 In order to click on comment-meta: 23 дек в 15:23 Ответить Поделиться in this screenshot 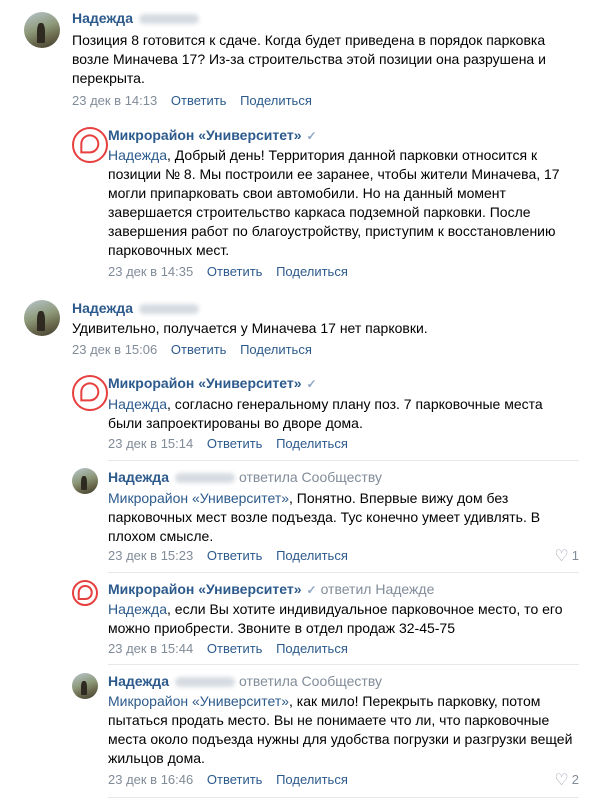, I will do `click(228, 555)`.